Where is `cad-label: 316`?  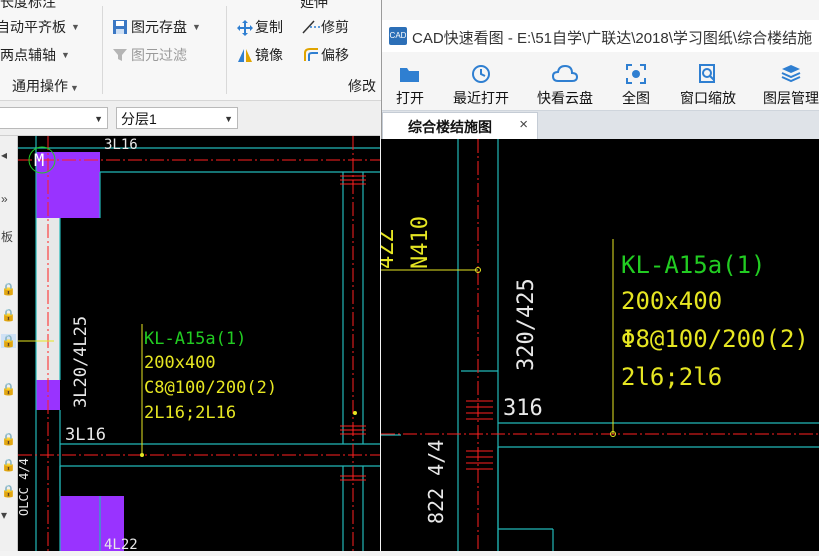
cad-label: 316 is located at coordinates (523, 408).